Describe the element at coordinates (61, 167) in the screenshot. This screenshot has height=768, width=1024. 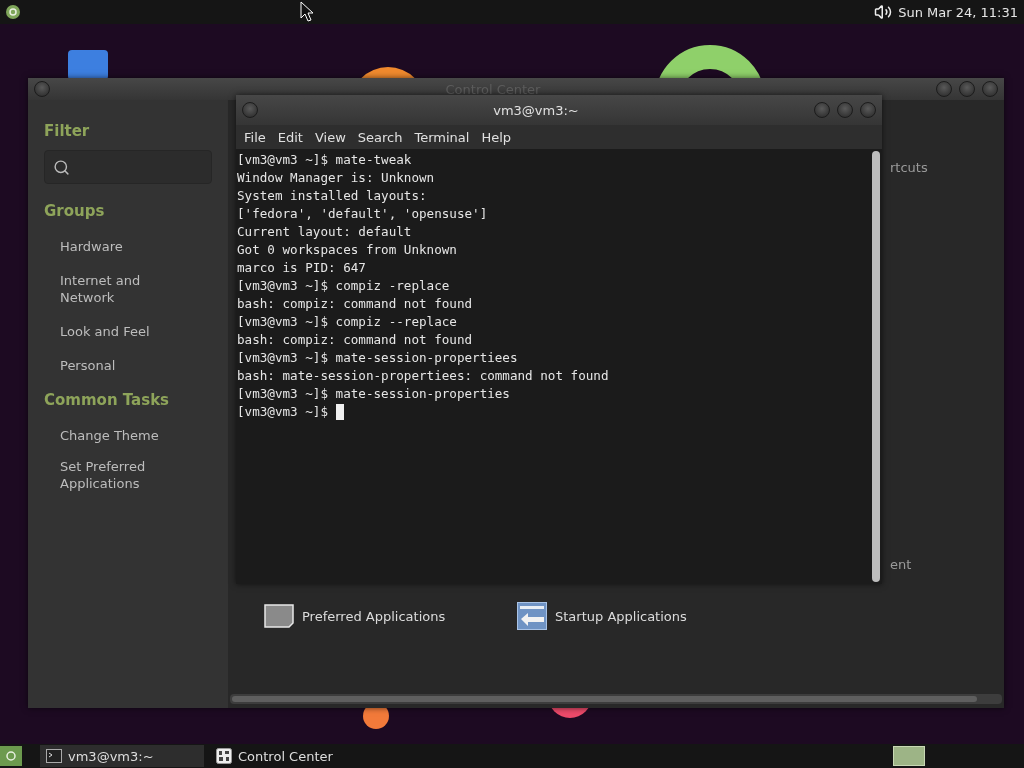
I see `search-icon` at that location.